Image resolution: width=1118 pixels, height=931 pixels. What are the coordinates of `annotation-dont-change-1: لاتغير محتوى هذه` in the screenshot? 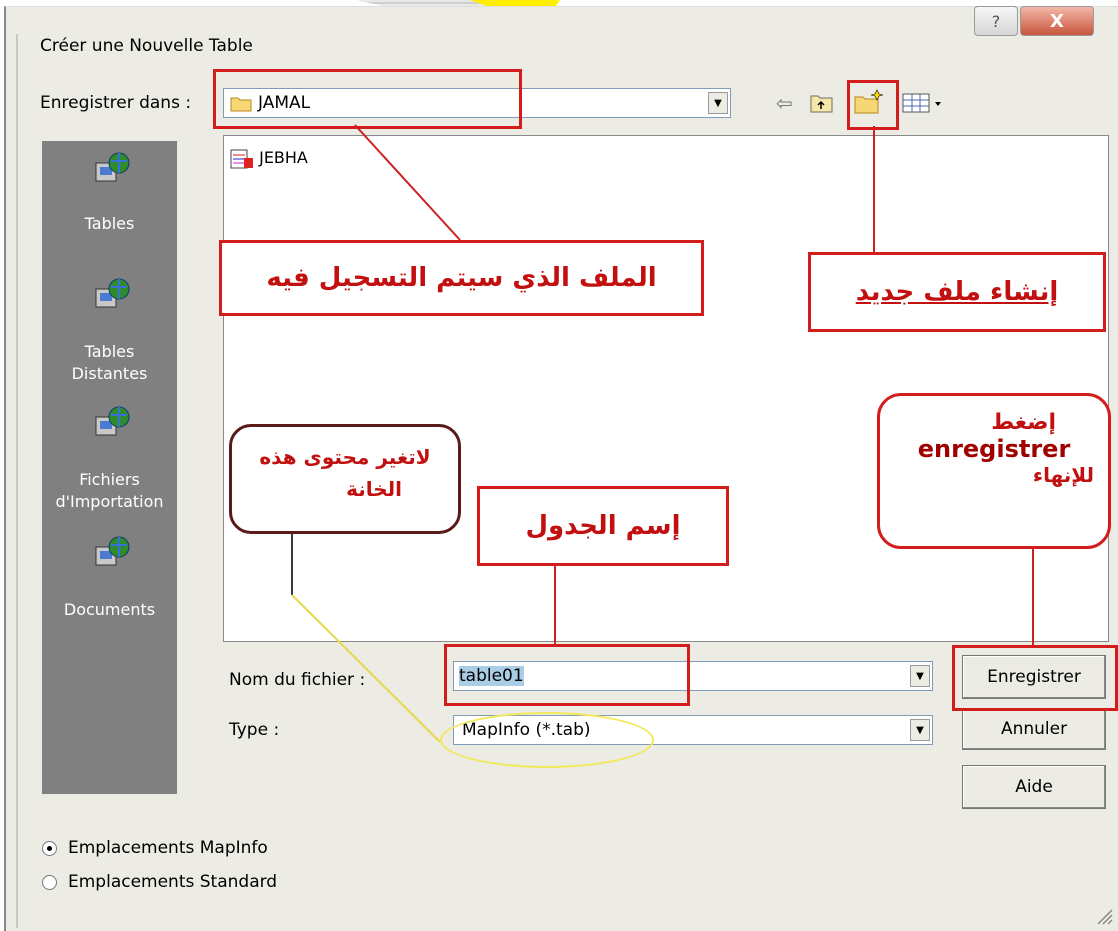 It's located at (345, 457).